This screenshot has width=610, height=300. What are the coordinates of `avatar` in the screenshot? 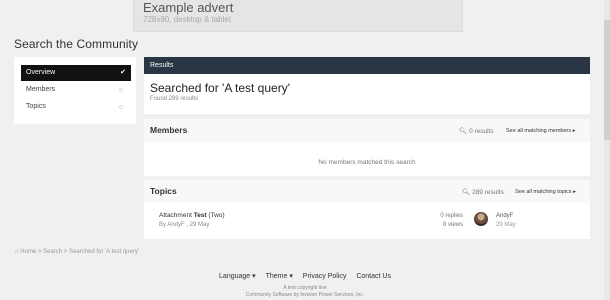 It's located at (481, 219).